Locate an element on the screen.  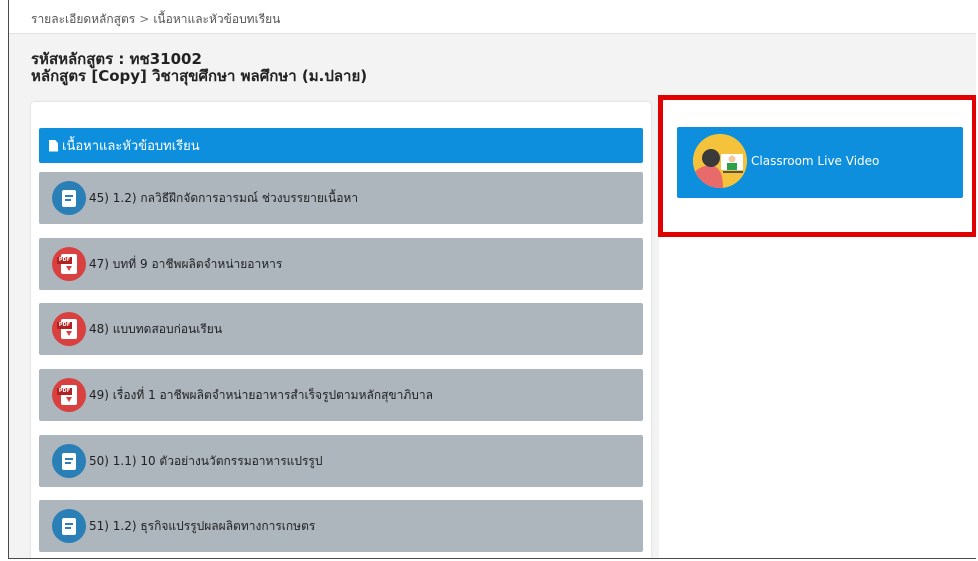
lesson-item: PDF 48) แบบทดสอบก่อนเรียน is located at coordinates (341, 329).